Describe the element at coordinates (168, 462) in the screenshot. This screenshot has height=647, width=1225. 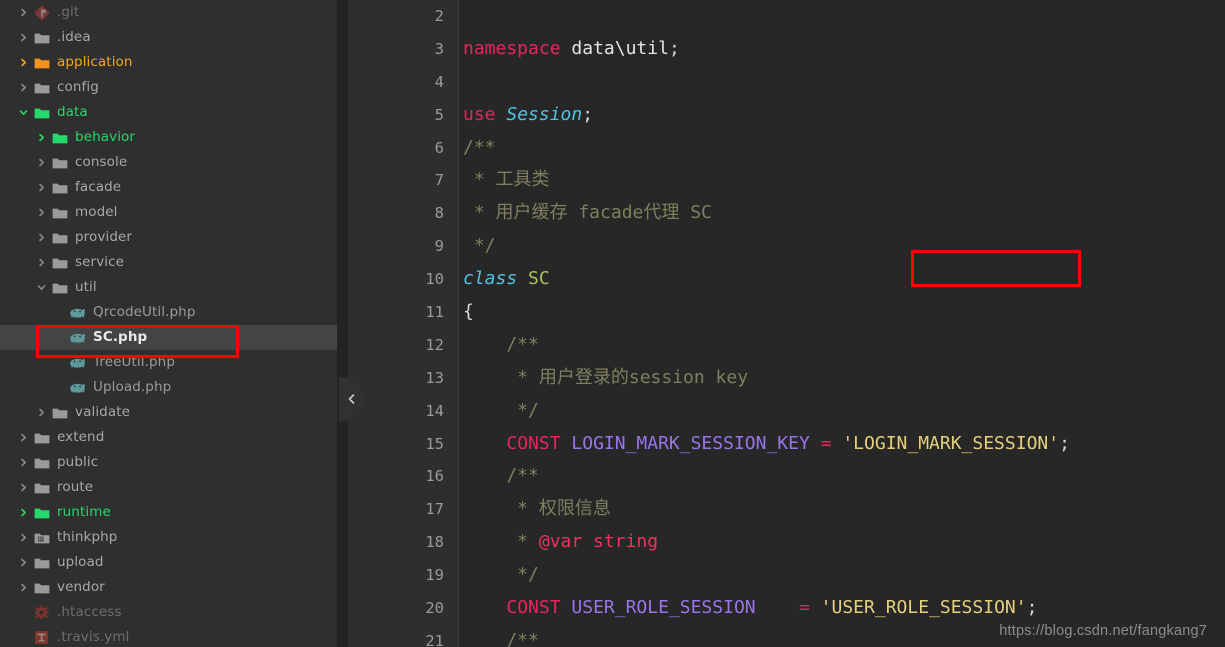
I see `tree-item-public: public` at that location.